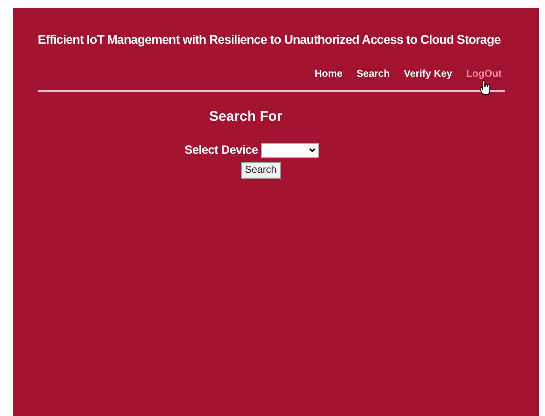  Describe the element at coordinates (373, 74) in the screenshot. I see `nav-link: Search` at that location.